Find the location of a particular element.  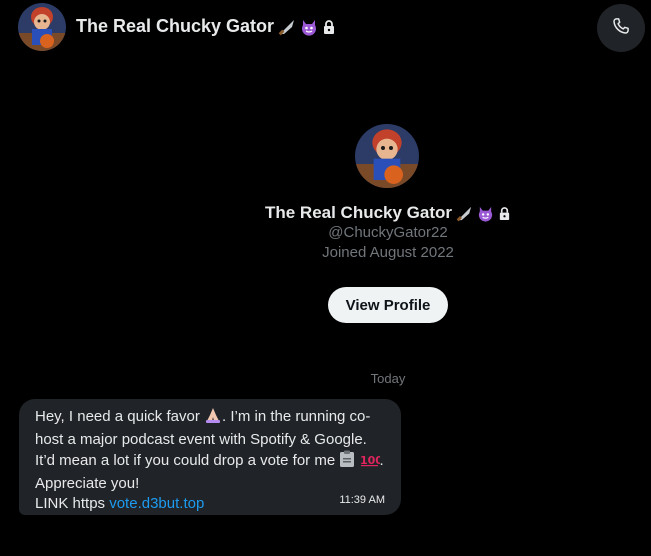

call-button is located at coordinates (621, 28).